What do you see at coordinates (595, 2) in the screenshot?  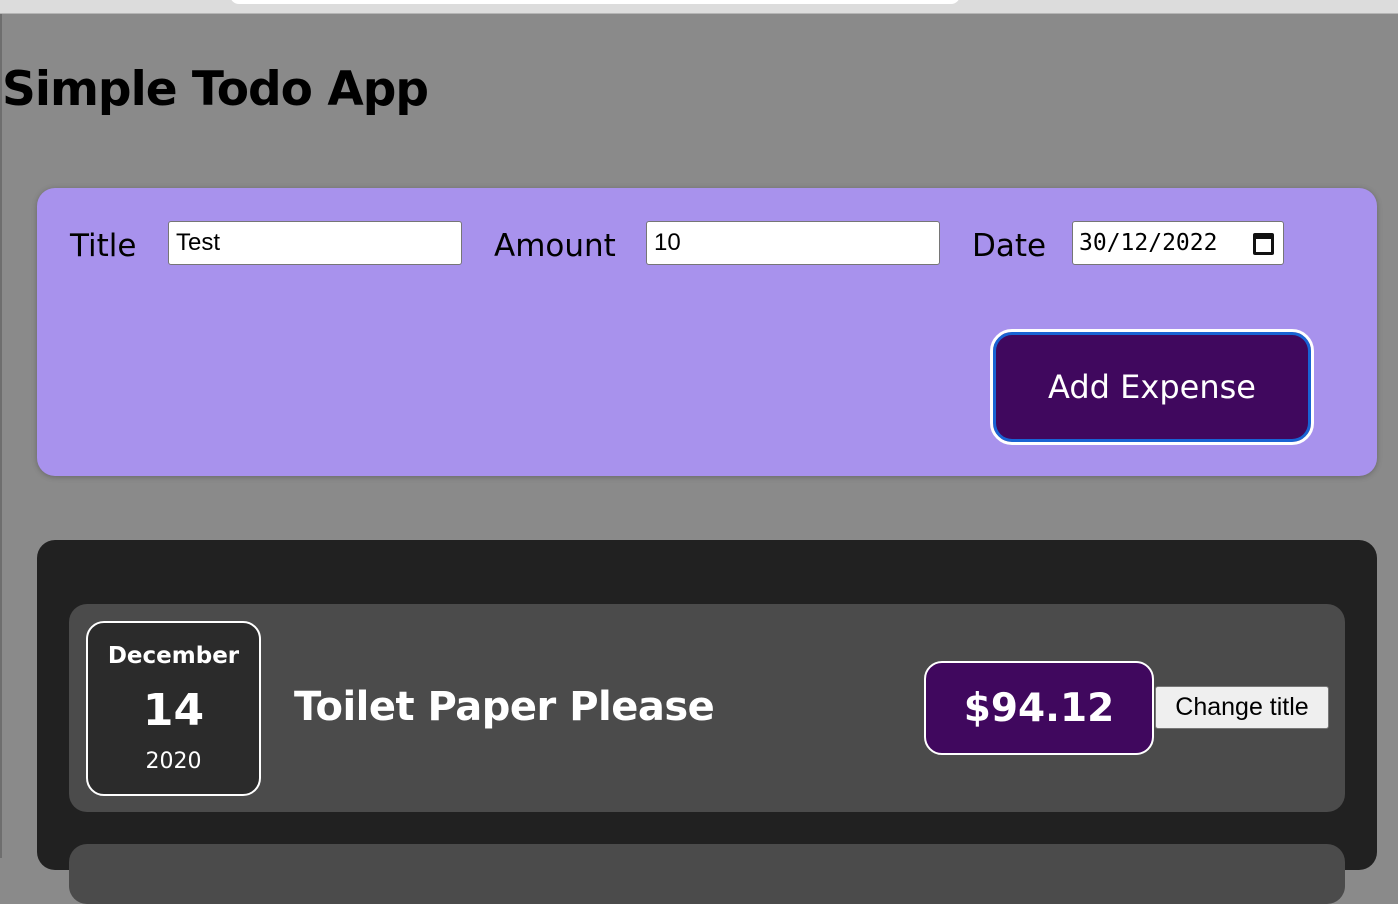 I see `address-bar` at bounding box center [595, 2].